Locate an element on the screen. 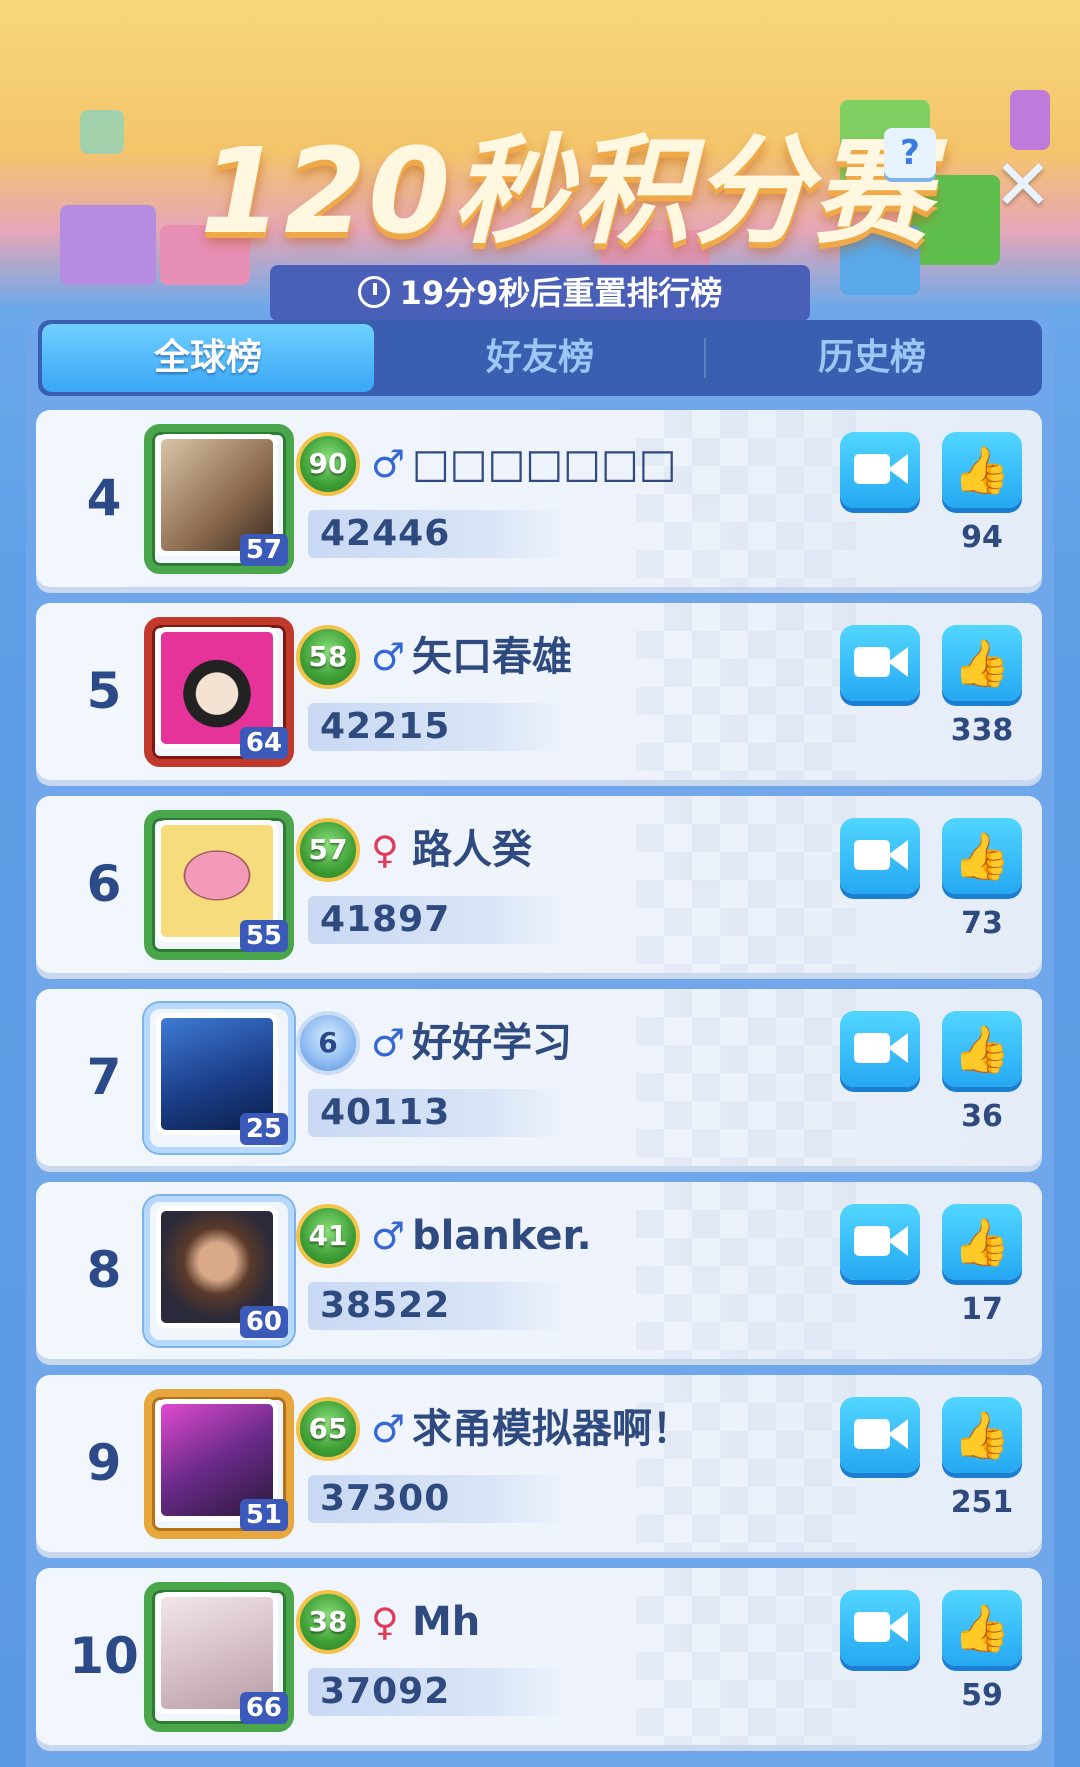 The width and height of the screenshot is (1080, 1767). player-name: 矢口春雄 is located at coordinates (492, 657).